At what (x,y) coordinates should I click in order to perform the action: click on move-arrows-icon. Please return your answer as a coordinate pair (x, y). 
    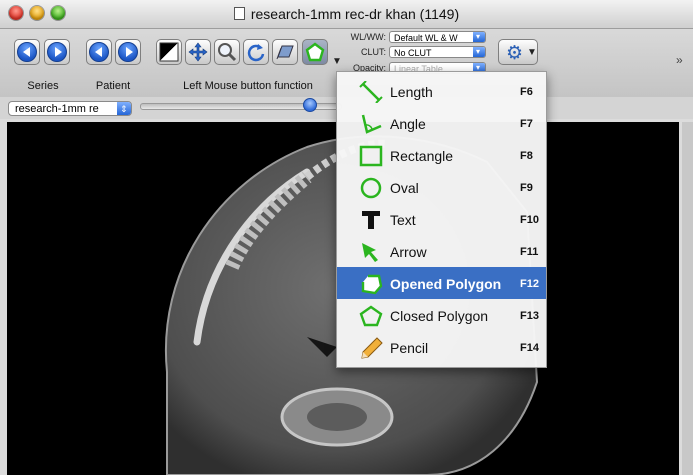
    Looking at the image, I should click on (198, 52).